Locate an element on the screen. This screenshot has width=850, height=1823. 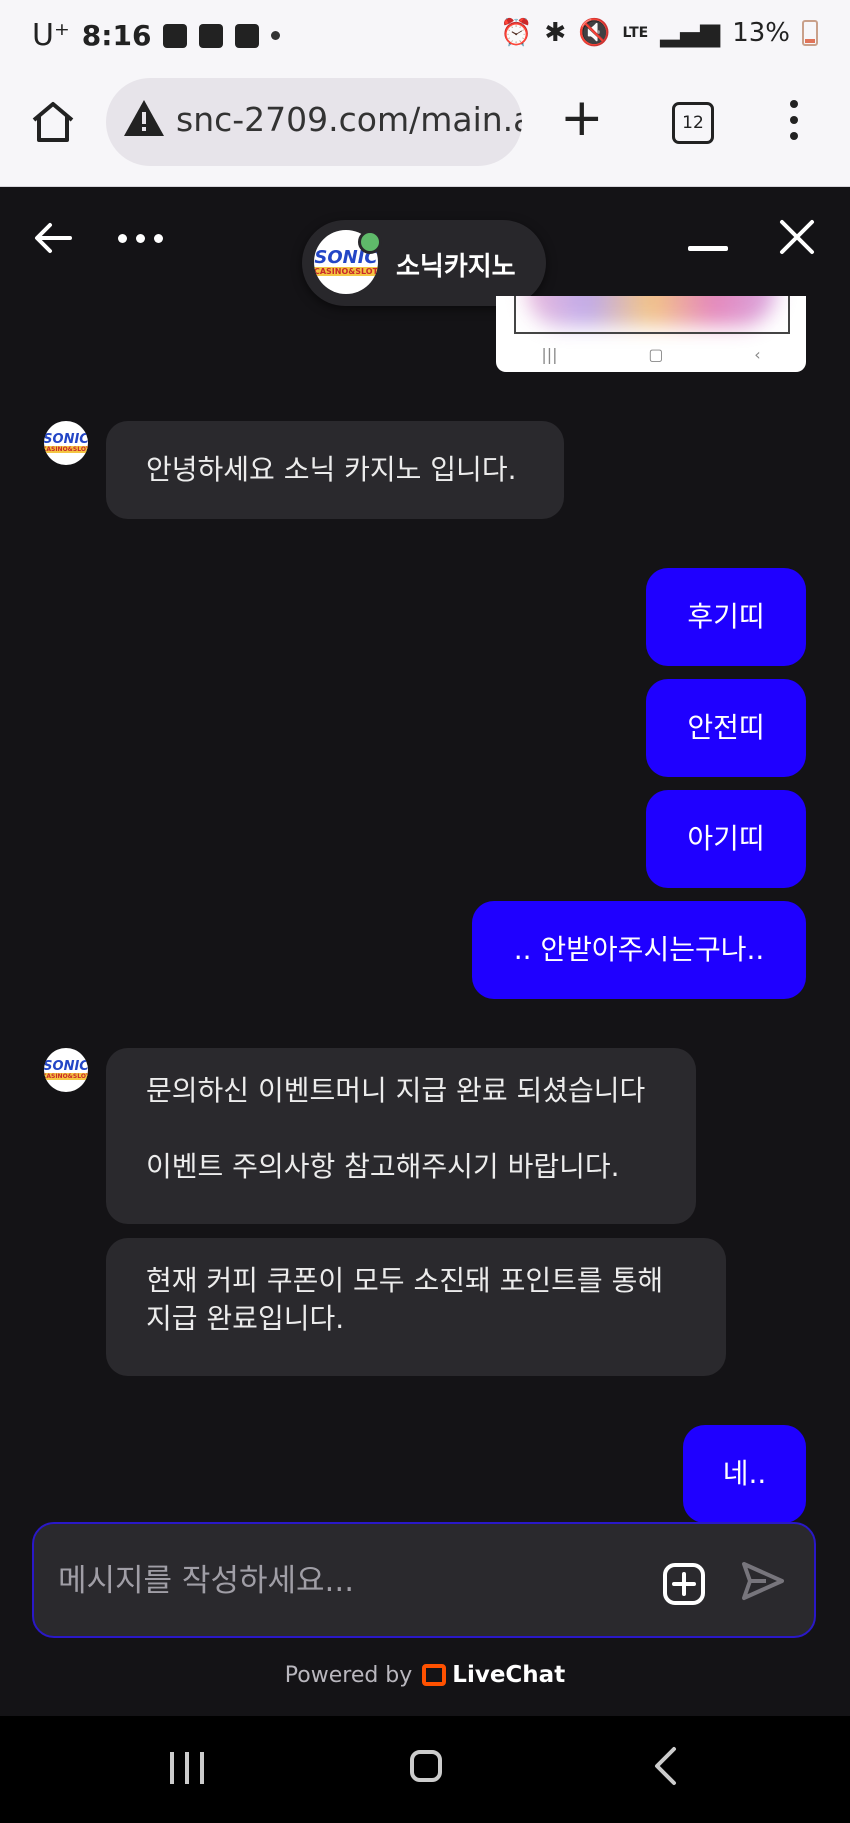
message-composer is located at coordinates (424, 1580).